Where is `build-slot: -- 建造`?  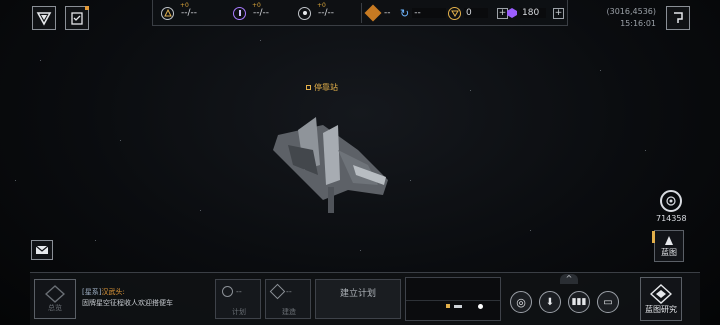
build-slot: -- 建造 is located at coordinates (288, 299).